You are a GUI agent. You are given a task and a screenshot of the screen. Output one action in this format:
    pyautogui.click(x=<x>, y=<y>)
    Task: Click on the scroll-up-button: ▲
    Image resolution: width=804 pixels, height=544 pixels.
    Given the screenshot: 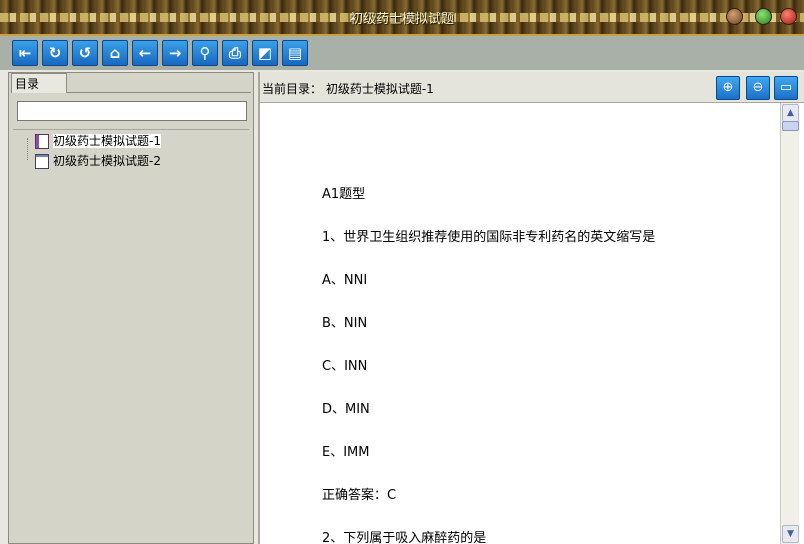 What is the action you would take?
    pyautogui.click(x=790, y=113)
    